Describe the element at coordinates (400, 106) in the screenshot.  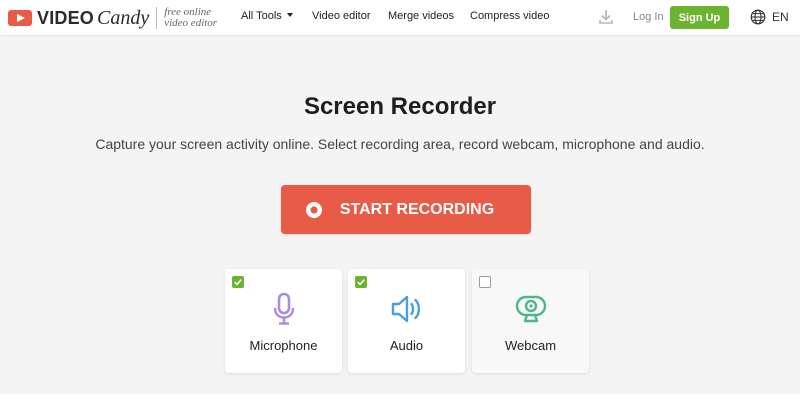
I see `page-title: Screen Recorder` at that location.